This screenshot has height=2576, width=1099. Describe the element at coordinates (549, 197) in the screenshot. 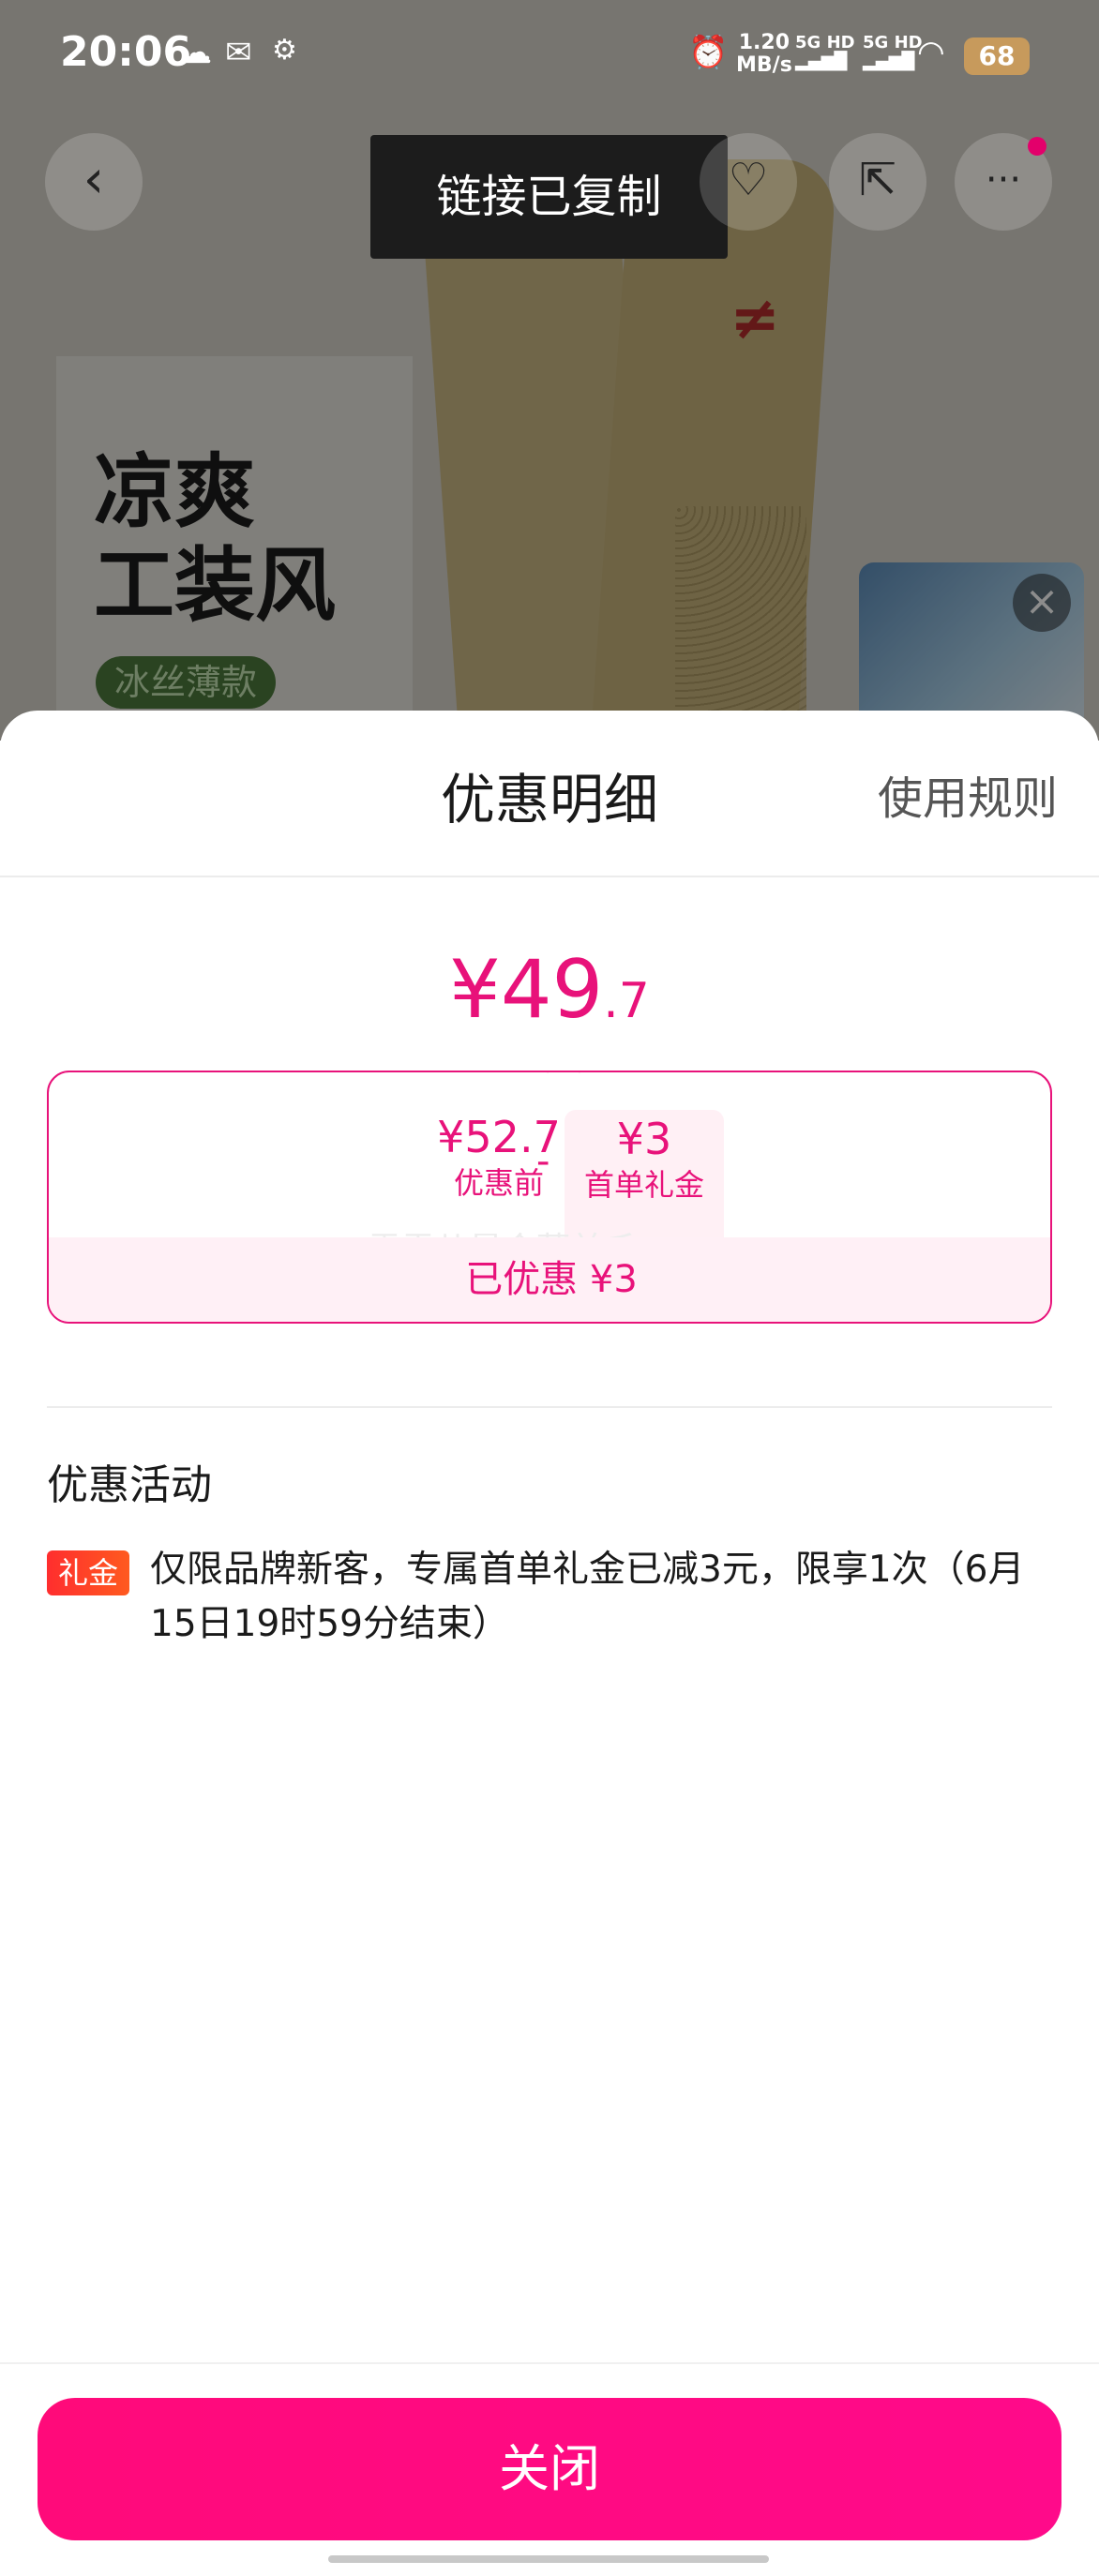

I see `toast-message: 链接已复制` at that location.